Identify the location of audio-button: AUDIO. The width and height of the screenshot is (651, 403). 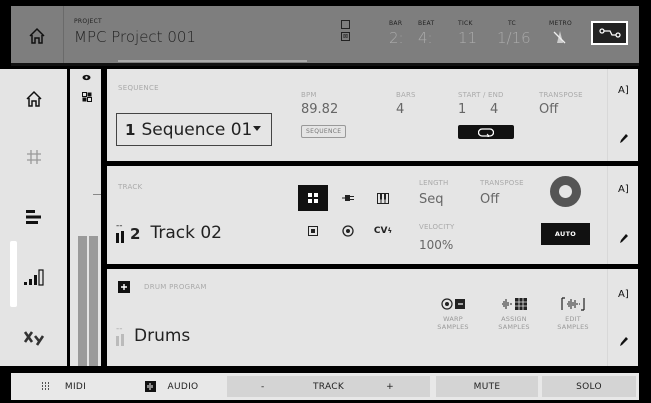
(171, 386).